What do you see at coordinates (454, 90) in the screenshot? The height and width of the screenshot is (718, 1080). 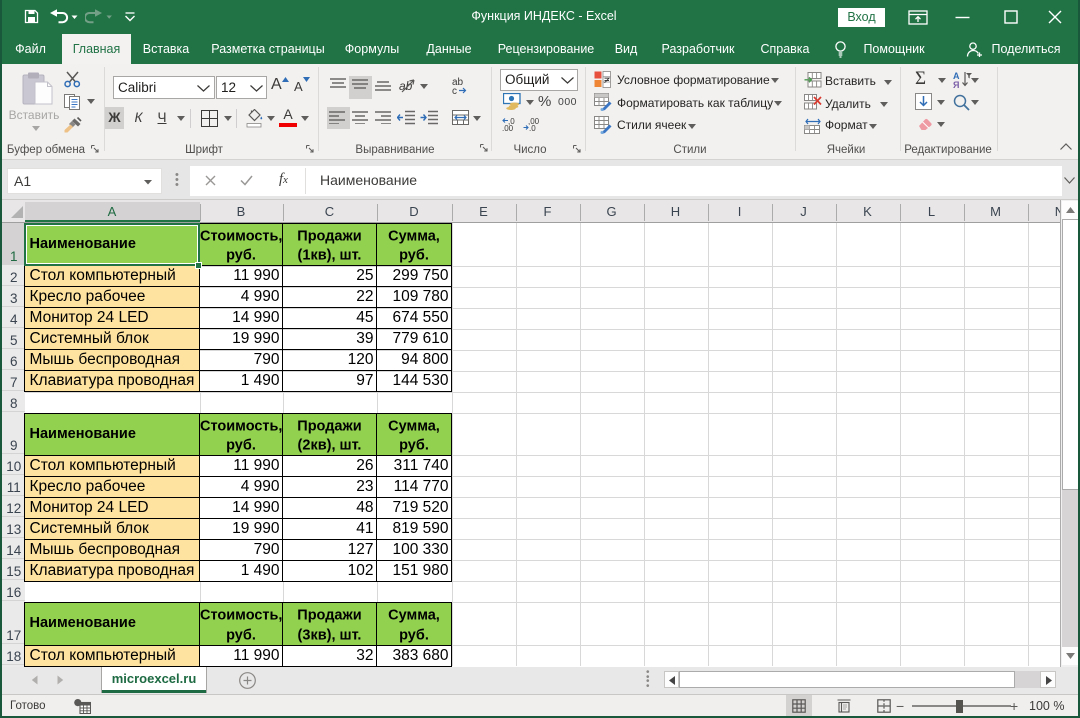 I see `svg-text: c` at bounding box center [454, 90].